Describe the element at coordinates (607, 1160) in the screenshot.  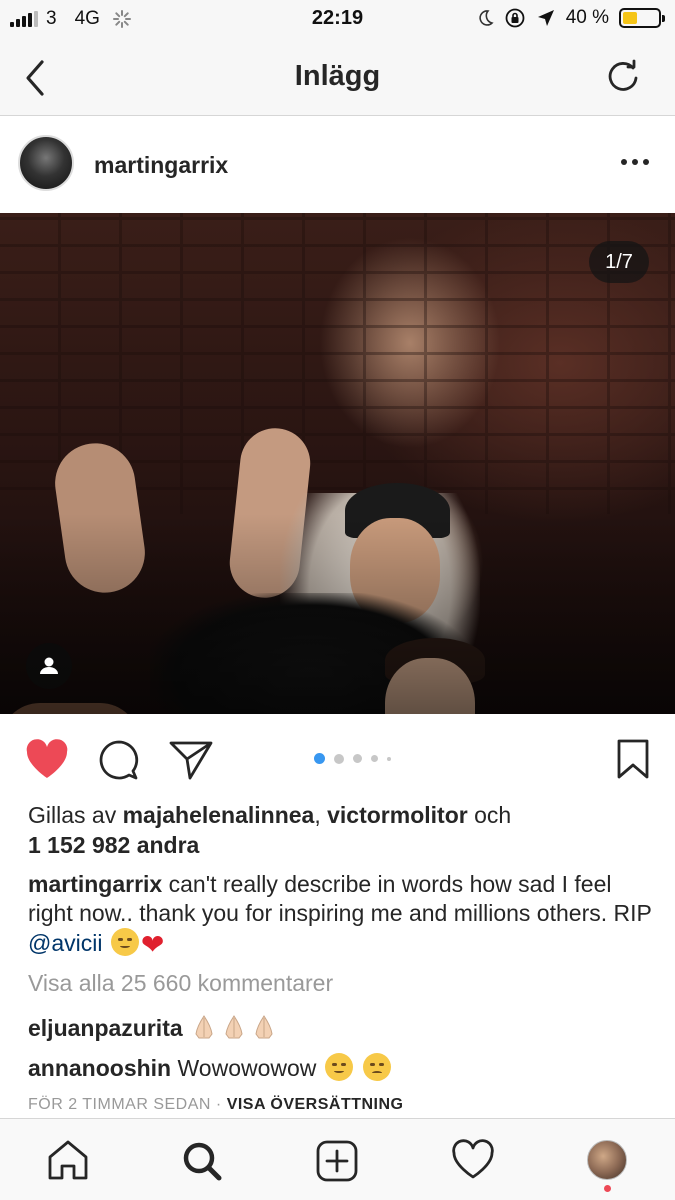
I see `tab-profile` at that location.